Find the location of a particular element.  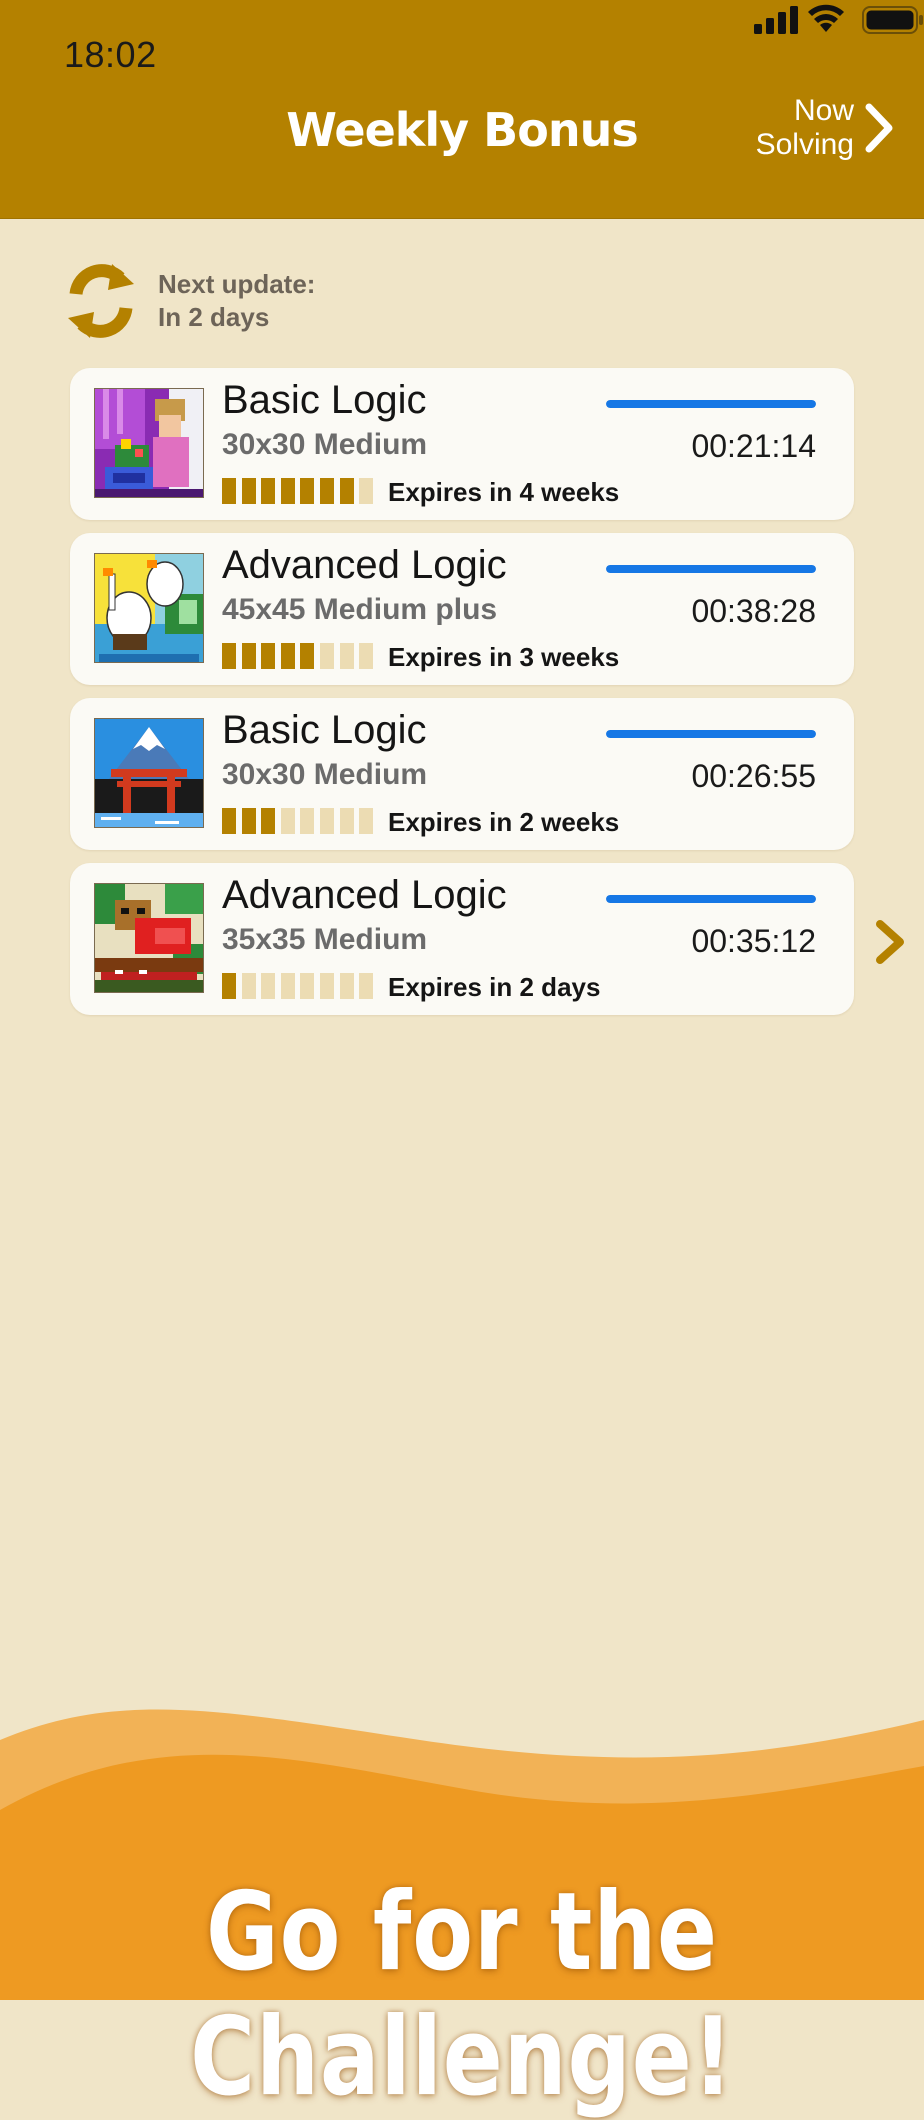

status-time: 18:02 is located at coordinates (110, 54).